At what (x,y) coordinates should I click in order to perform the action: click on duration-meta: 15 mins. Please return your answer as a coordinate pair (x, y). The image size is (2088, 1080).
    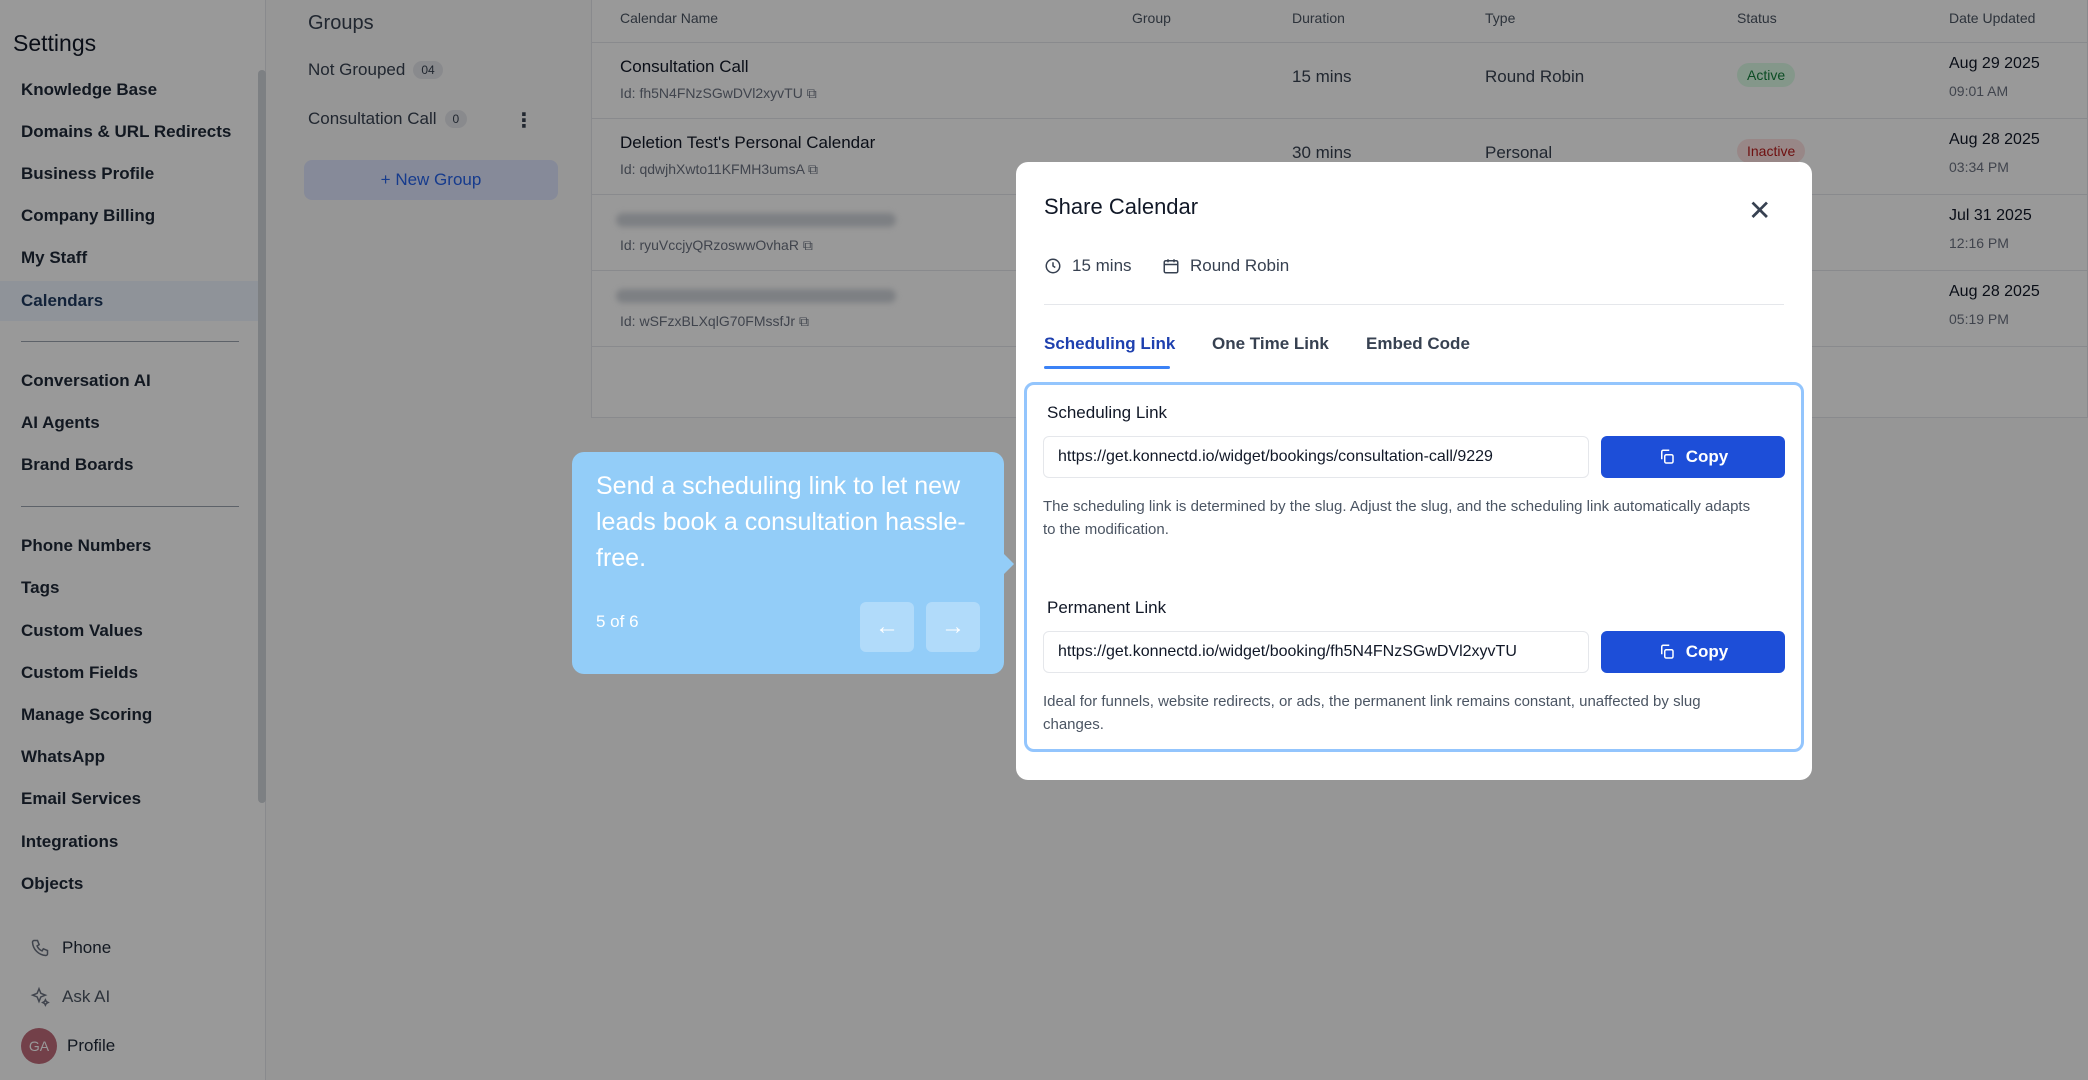
    Looking at the image, I should click on (1088, 266).